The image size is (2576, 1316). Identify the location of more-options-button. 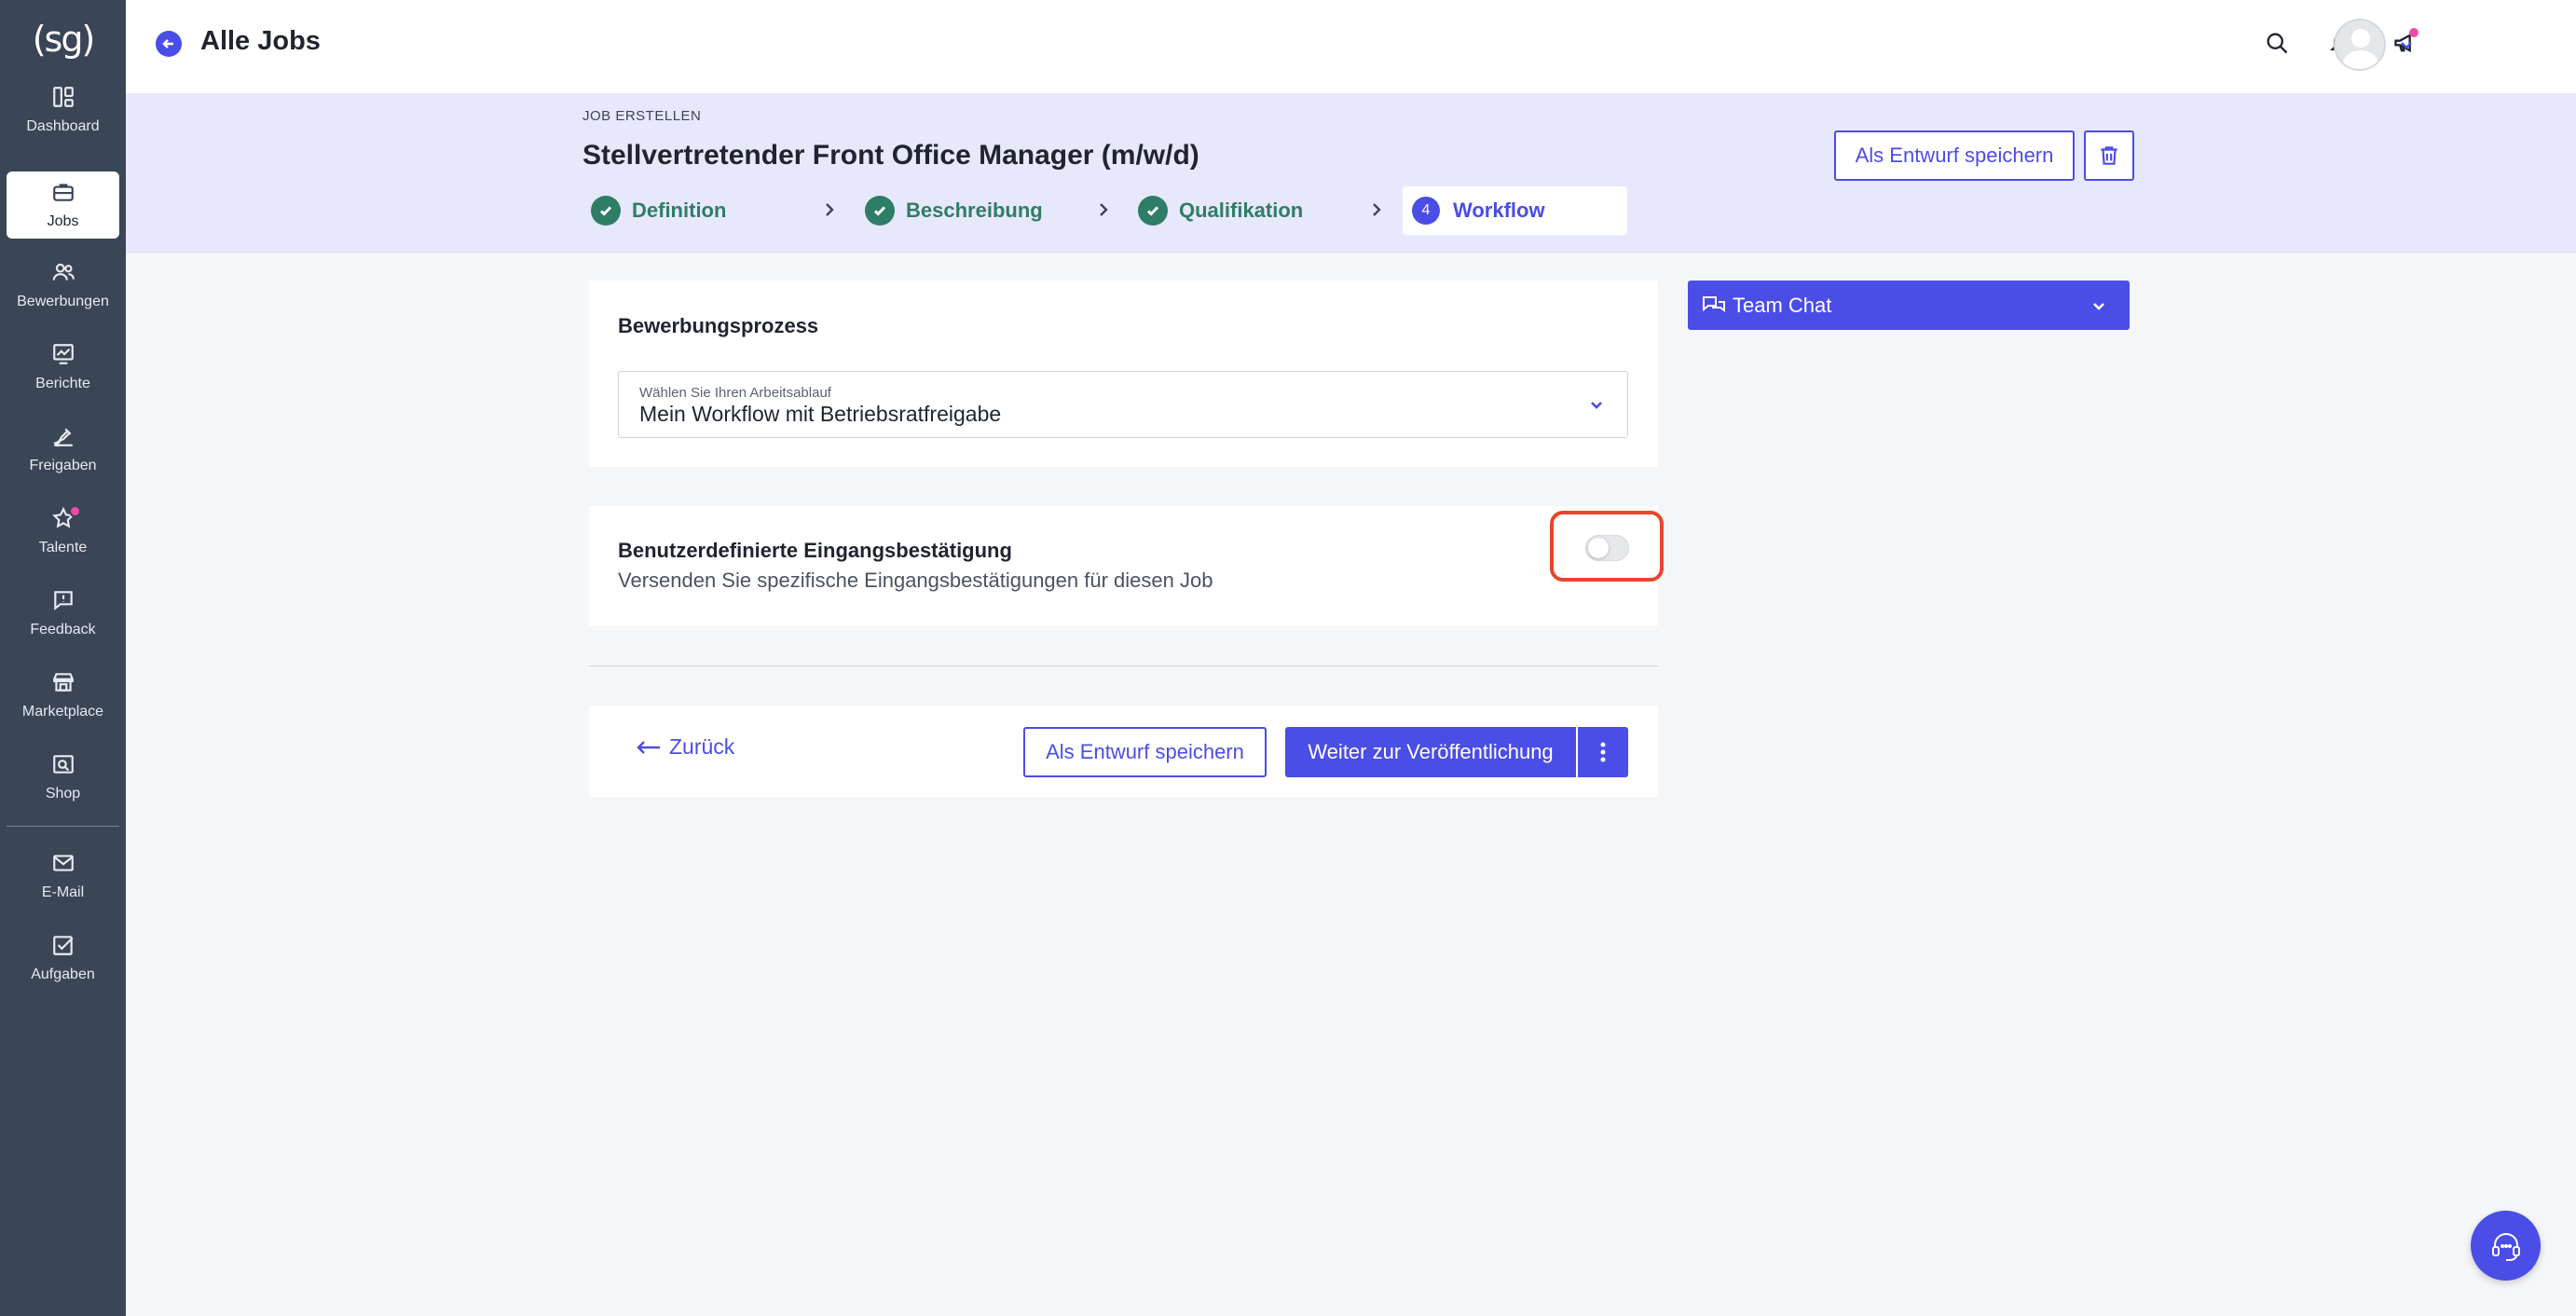
(1603, 752).